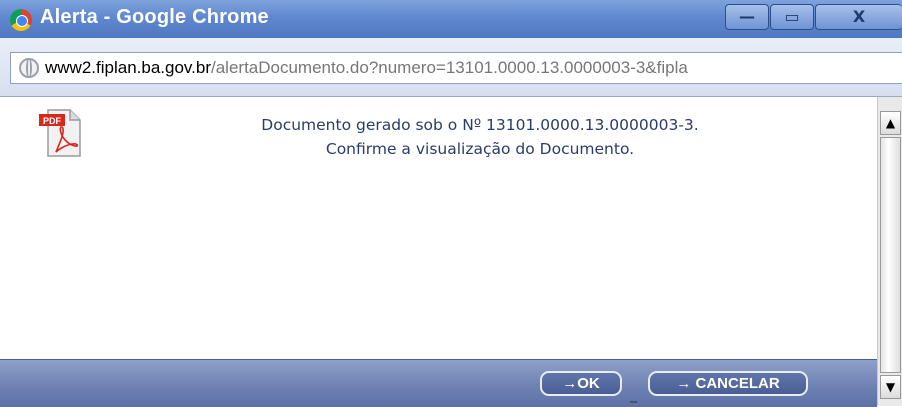 The image size is (902, 407). Describe the element at coordinates (747, 17) in the screenshot. I see `minimize-button: —` at that location.